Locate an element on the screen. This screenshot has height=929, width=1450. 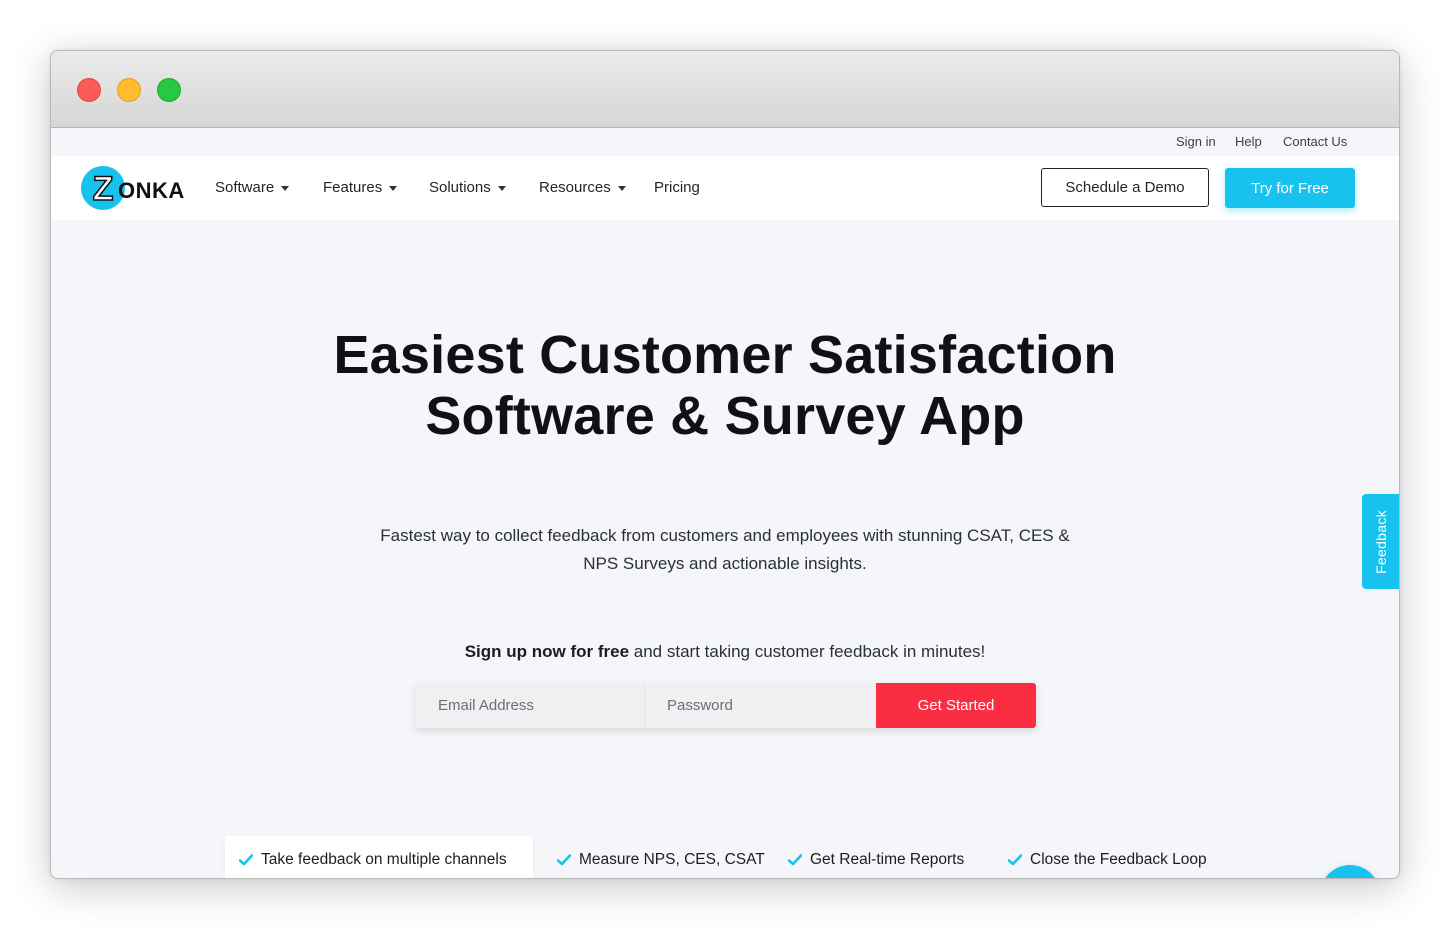
feature-tab-channels: Take feedback on multiple channels is located at coordinates (379, 857).